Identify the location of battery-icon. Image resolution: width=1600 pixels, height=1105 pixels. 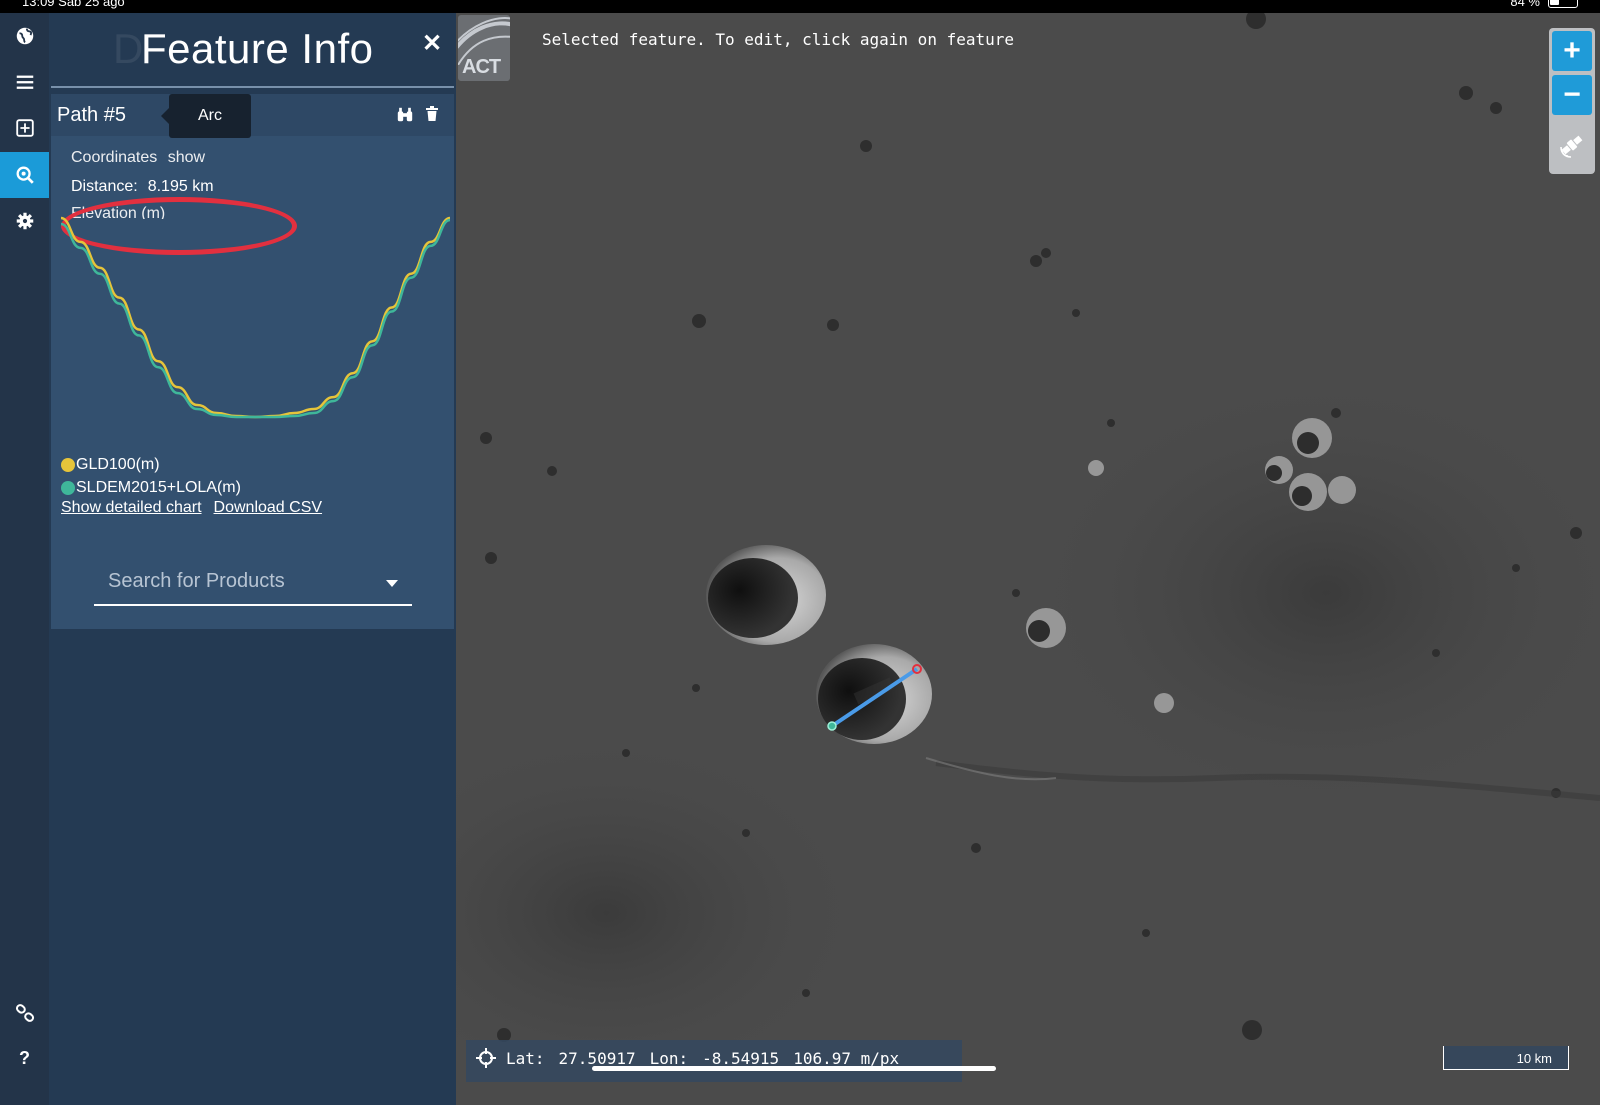
(1563, 4).